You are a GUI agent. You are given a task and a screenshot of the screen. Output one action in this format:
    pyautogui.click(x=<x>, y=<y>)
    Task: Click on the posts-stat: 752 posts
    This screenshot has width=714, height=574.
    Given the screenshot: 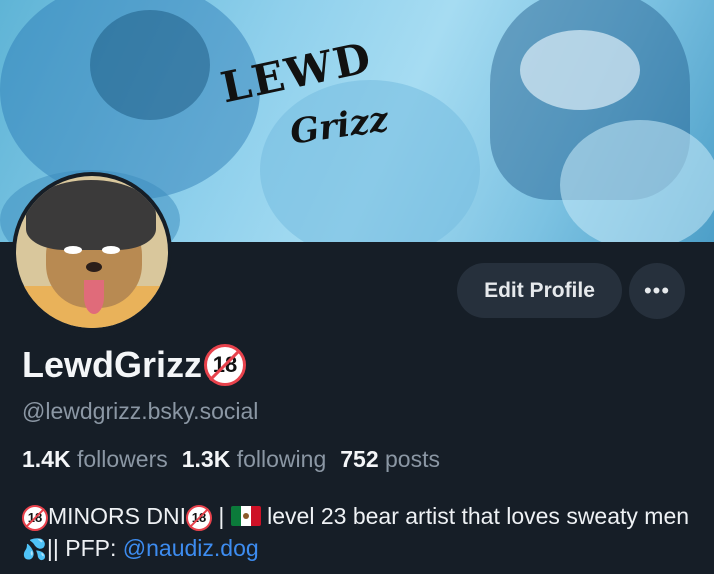 What is the action you would take?
    pyautogui.click(x=390, y=459)
    